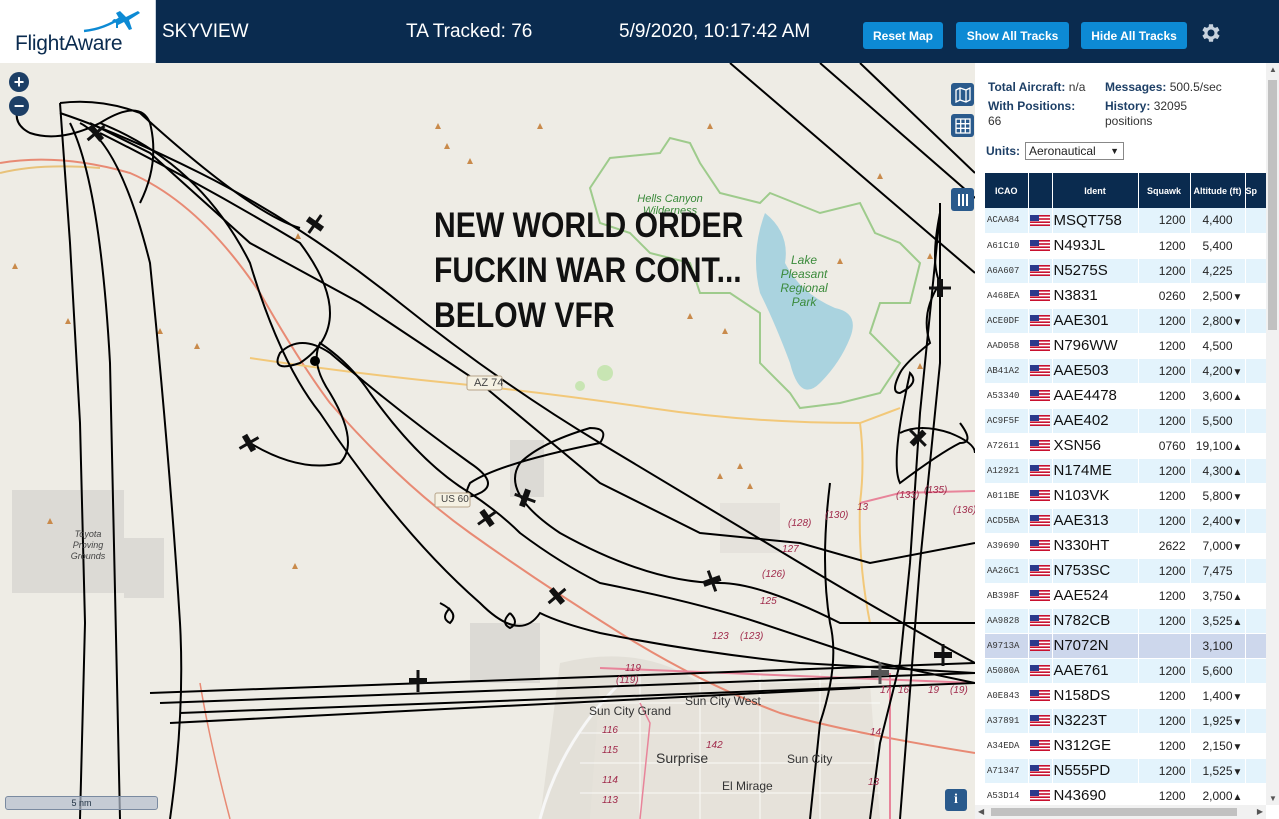 The width and height of the screenshot is (1279, 819). What do you see at coordinates (962, 199) in the screenshot?
I see `toggle-sidebar-button` at bounding box center [962, 199].